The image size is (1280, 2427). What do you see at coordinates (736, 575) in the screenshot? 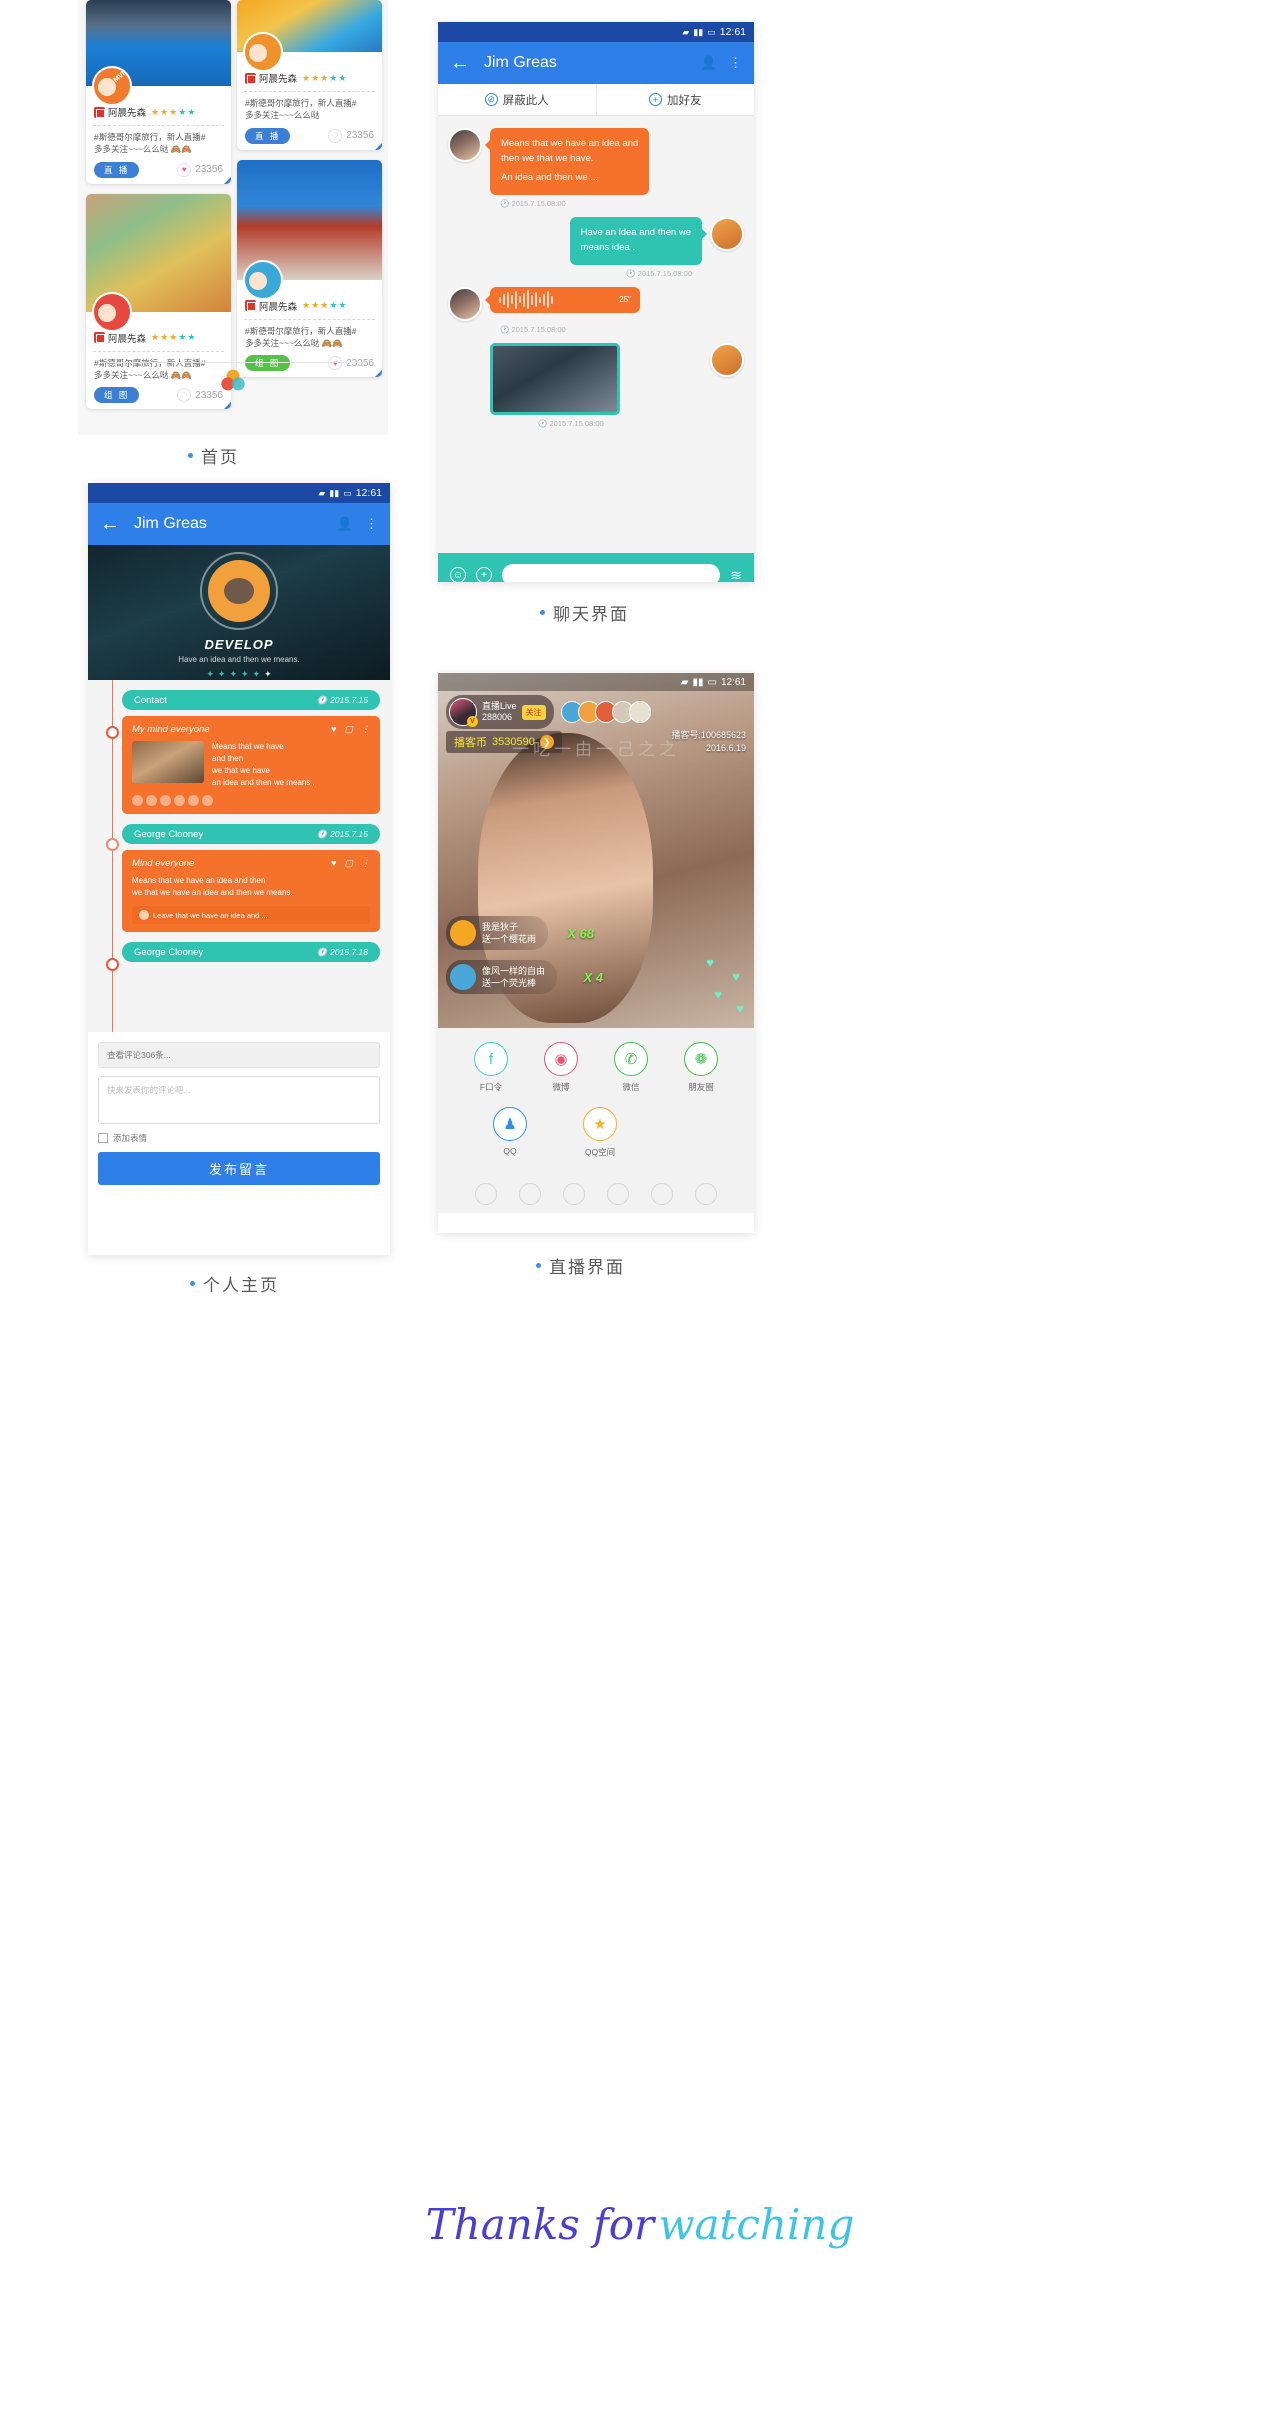
I see `send-icon: ≋` at bounding box center [736, 575].